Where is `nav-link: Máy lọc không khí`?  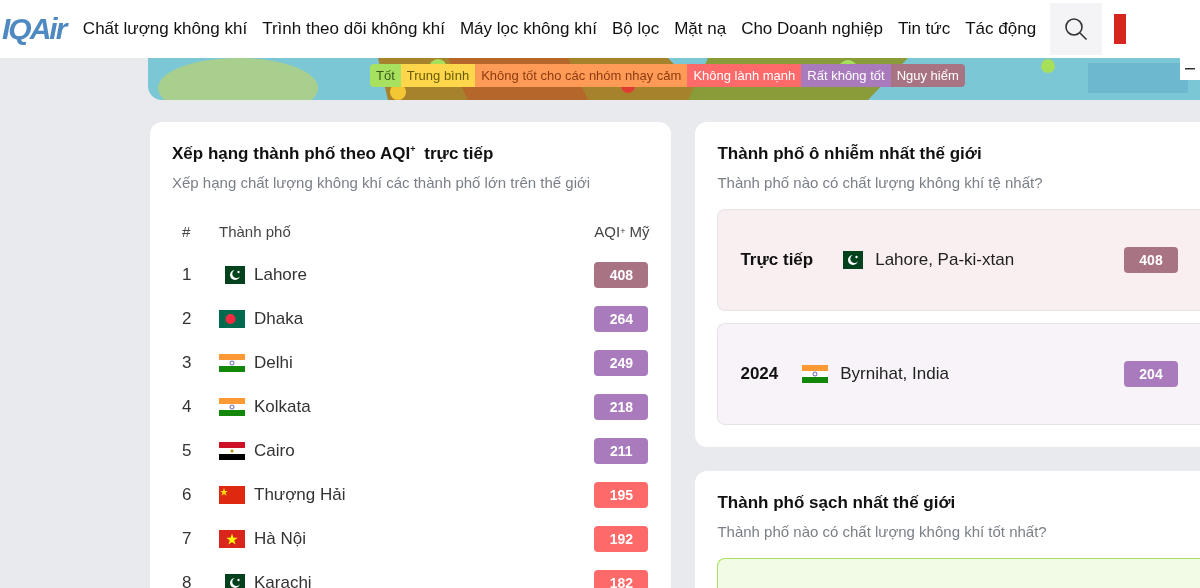
nav-link: Máy lọc không khí is located at coordinates (528, 29).